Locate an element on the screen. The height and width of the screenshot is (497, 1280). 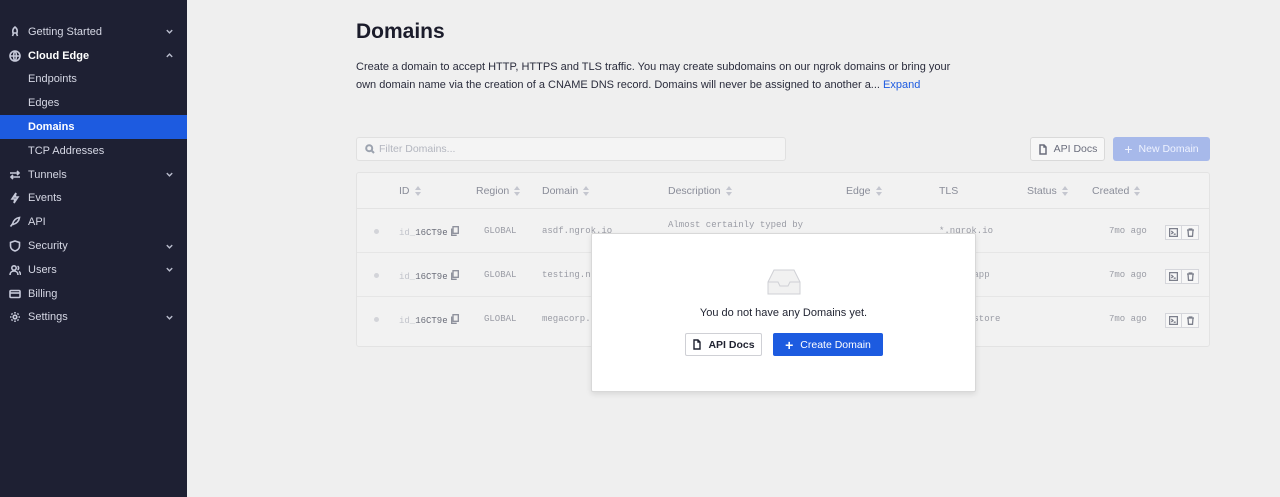
globe-icon is located at coordinates (14, 55).